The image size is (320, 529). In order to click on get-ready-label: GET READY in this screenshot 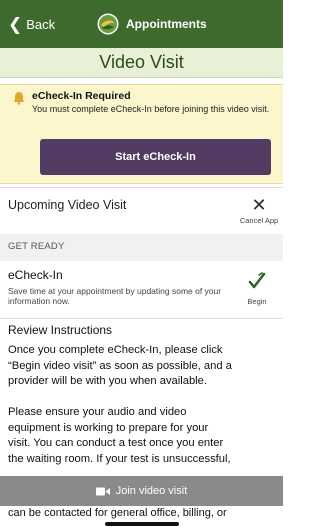, I will do `click(36, 246)`.